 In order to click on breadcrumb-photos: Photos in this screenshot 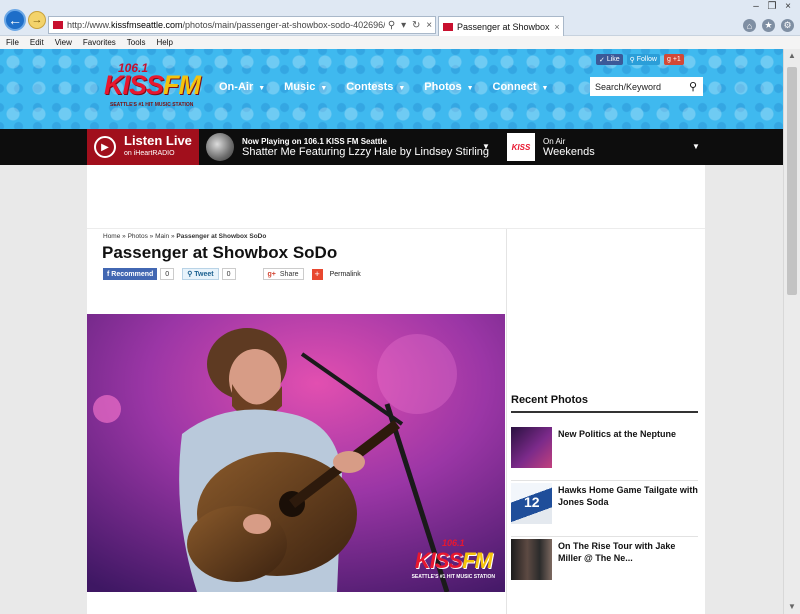, I will do `click(138, 236)`.